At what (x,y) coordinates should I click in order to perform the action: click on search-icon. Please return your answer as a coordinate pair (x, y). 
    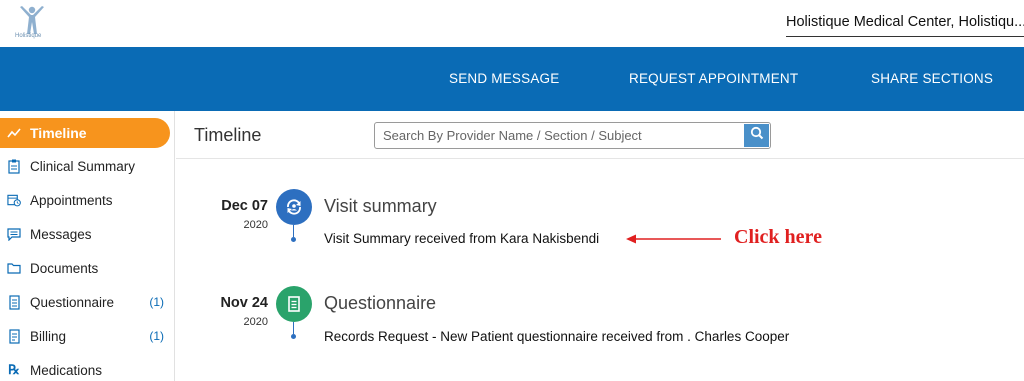
    Looking at the image, I should click on (757, 135).